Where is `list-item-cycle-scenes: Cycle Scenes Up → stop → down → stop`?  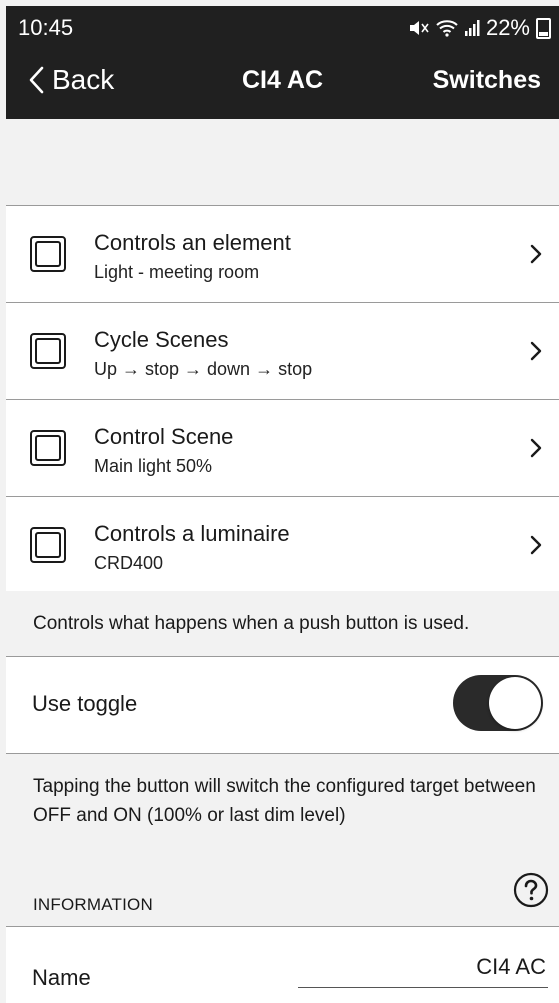 list-item-cycle-scenes: Cycle Scenes Up → stop → down → stop is located at coordinates (282, 351).